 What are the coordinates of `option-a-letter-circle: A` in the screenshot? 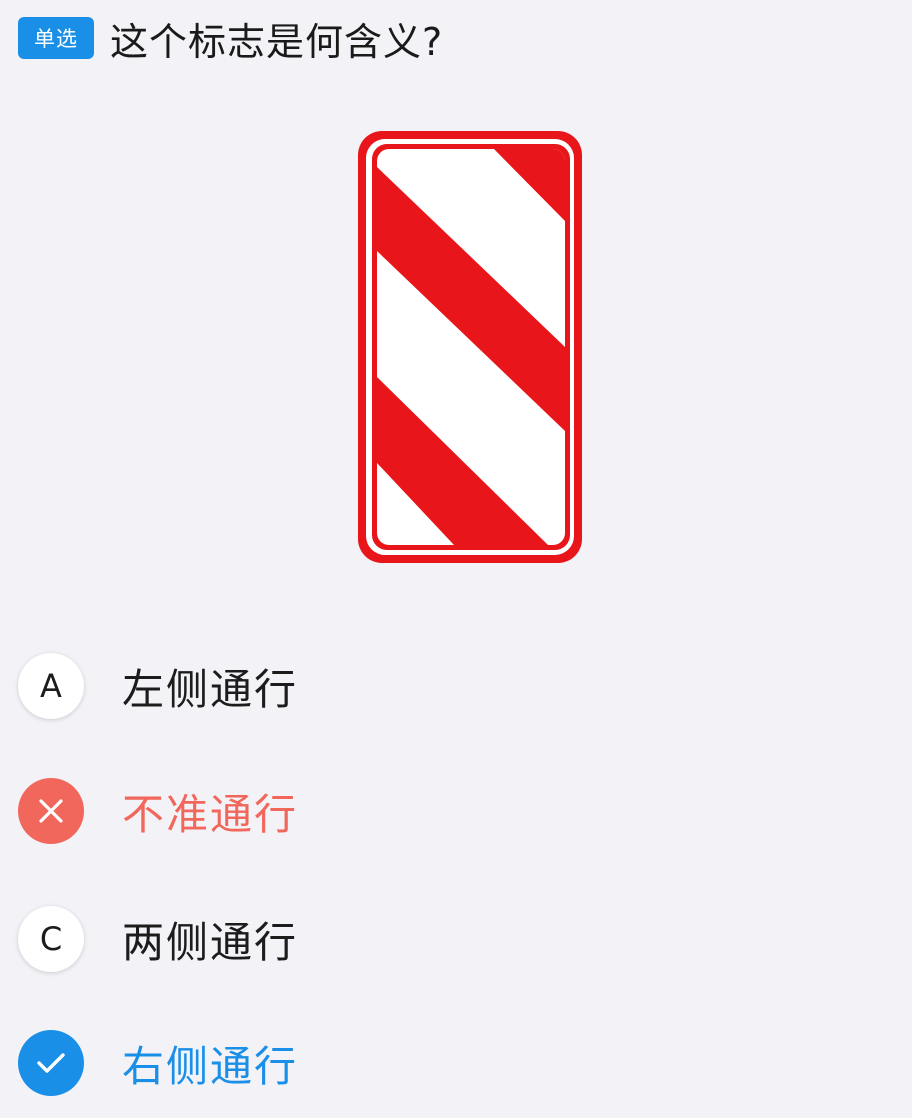 It's located at (51, 686).